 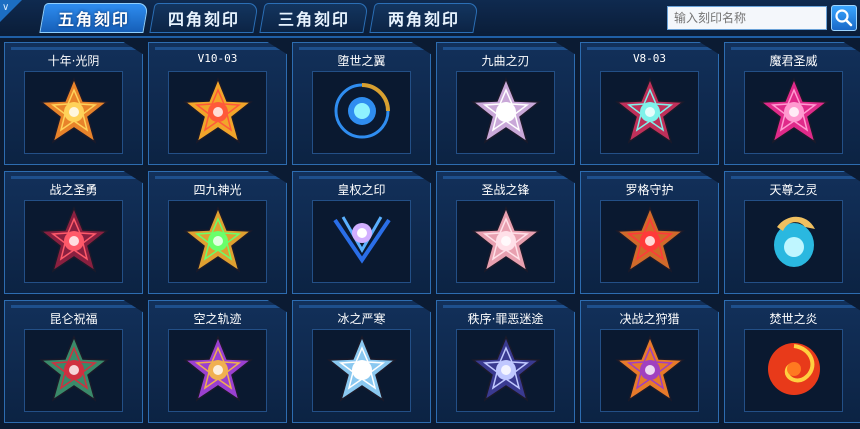 I want to click on green-red-star-emblem-icon, so click(x=74, y=371).